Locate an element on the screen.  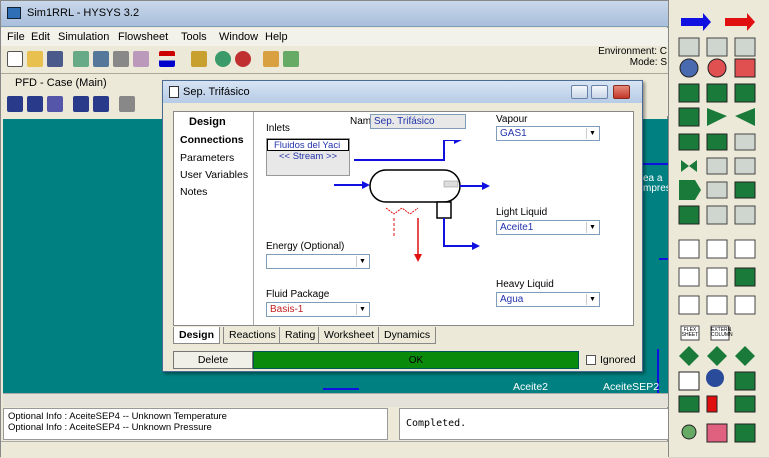
bottom-bar is located at coordinates (335, 449).